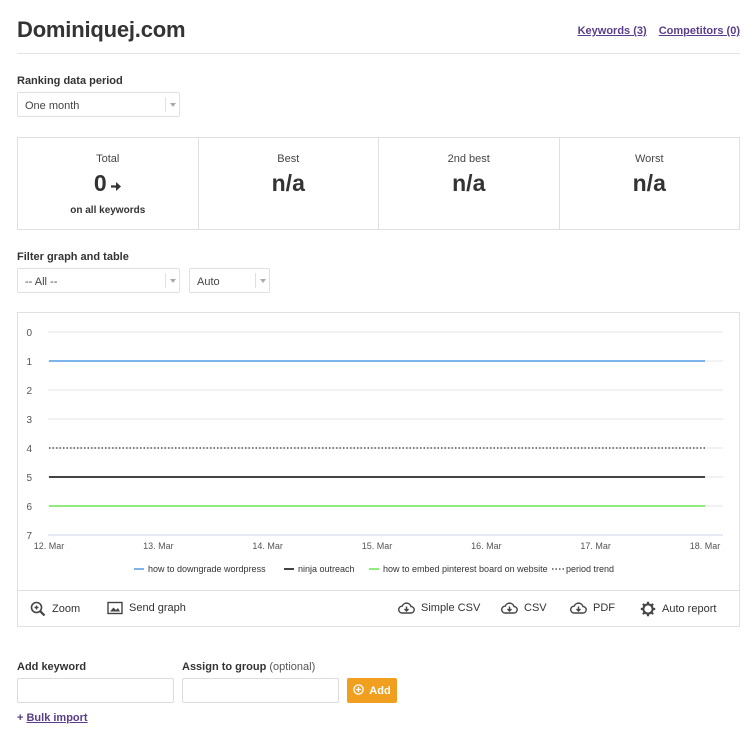 Image resolution: width=750 pixels, height=738 pixels. What do you see at coordinates (604, 608) in the screenshot?
I see `pdf-label: PDF` at bounding box center [604, 608].